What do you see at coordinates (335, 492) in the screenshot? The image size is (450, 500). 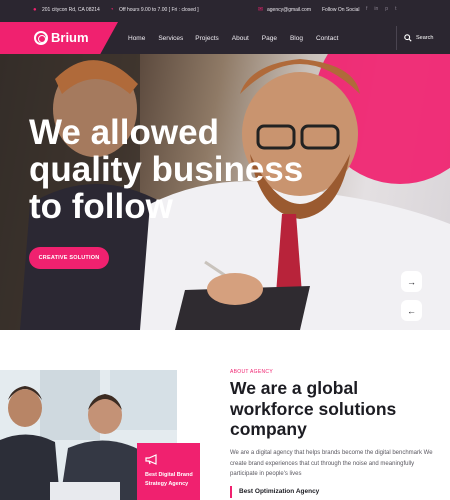 I see `feature-item: Best Optimization Agency` at bounding box center [335, 492].